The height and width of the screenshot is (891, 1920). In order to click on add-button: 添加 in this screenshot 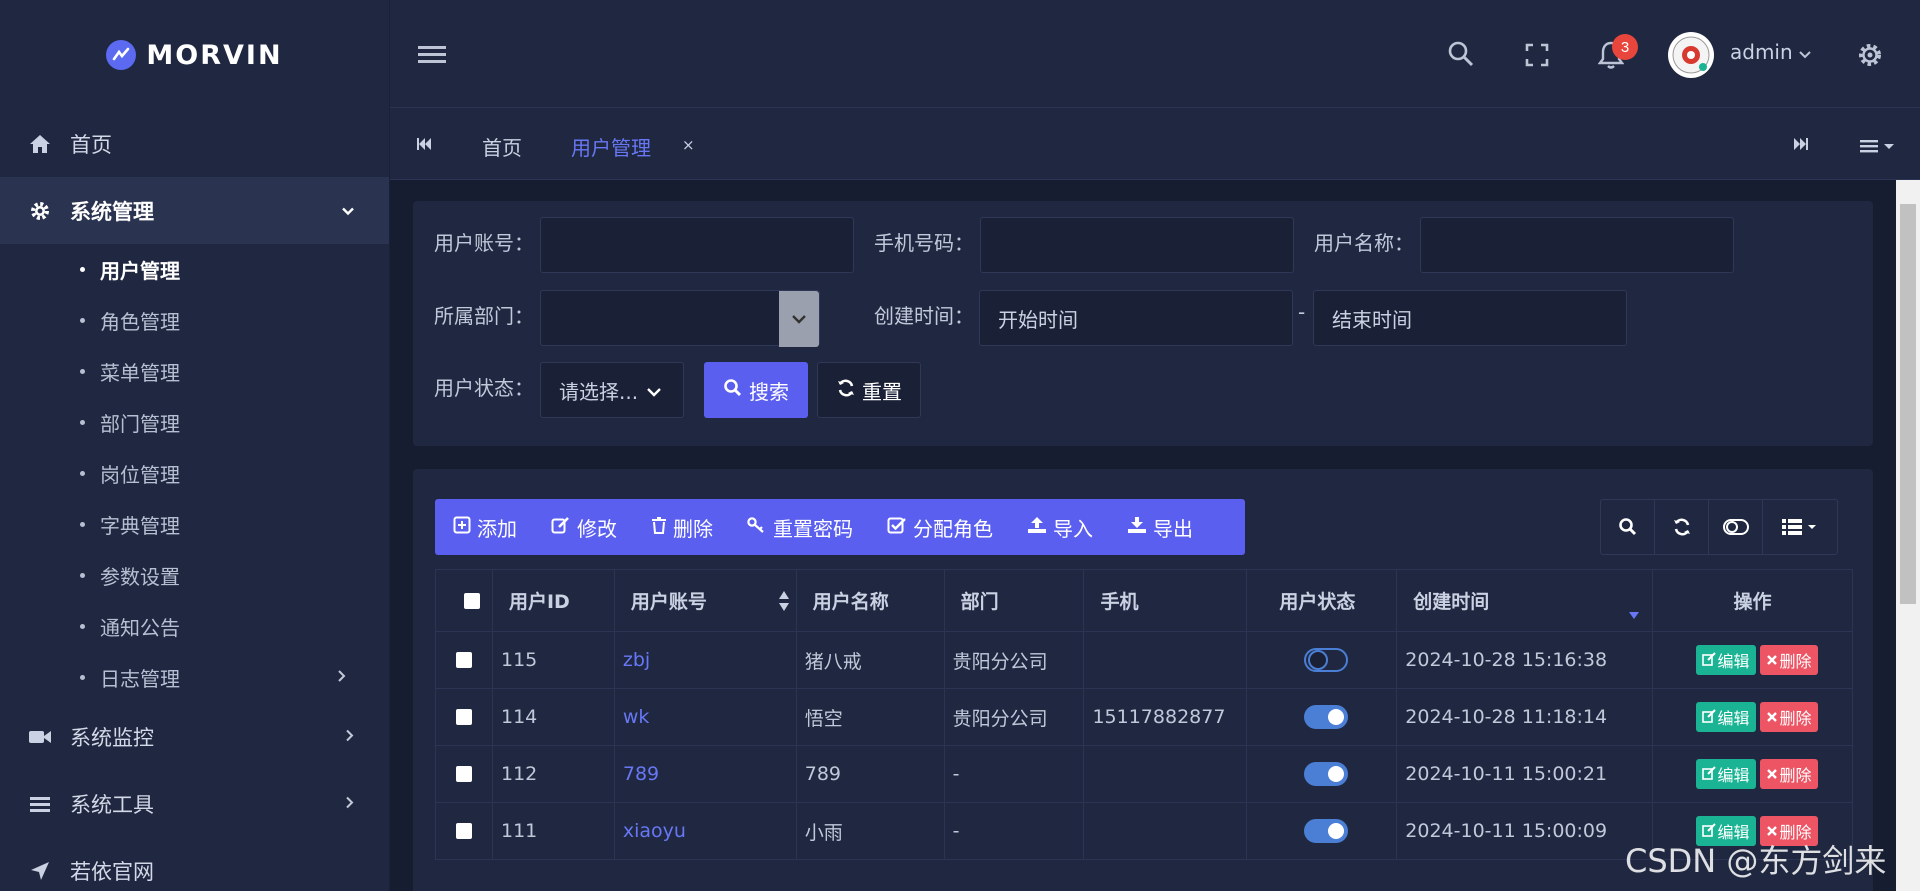, I will do `click(485, 527)`.